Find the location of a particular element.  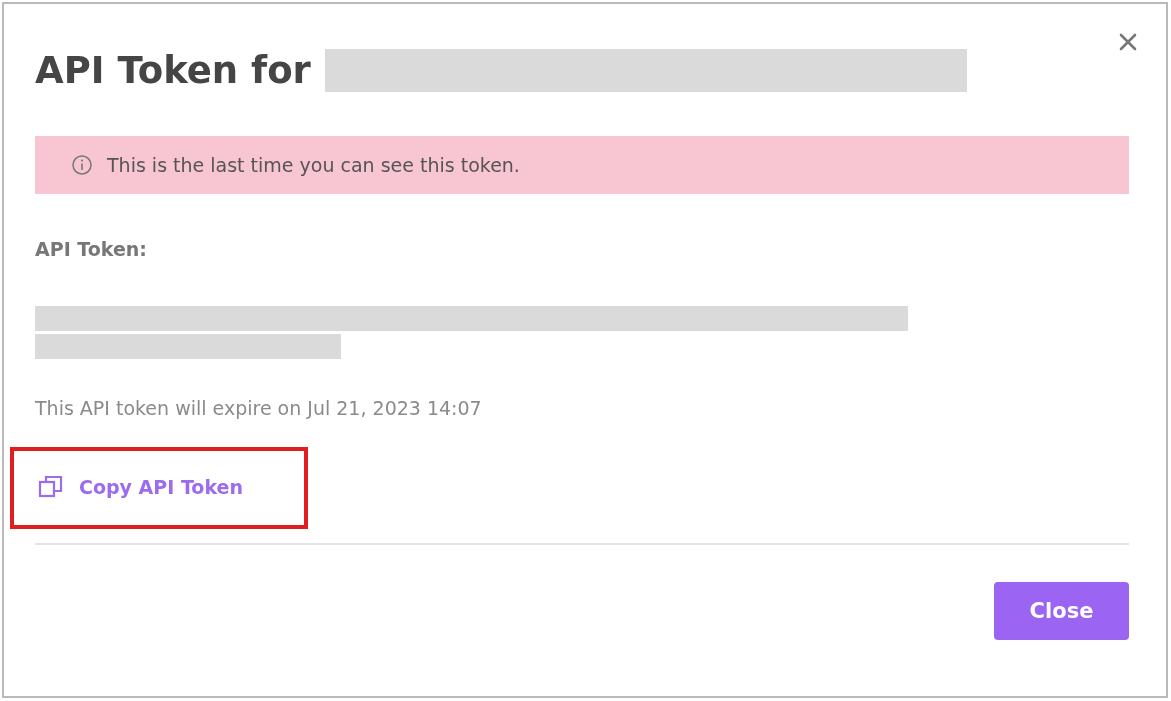

token-label: API Token: is located at coordinates (91, 249).